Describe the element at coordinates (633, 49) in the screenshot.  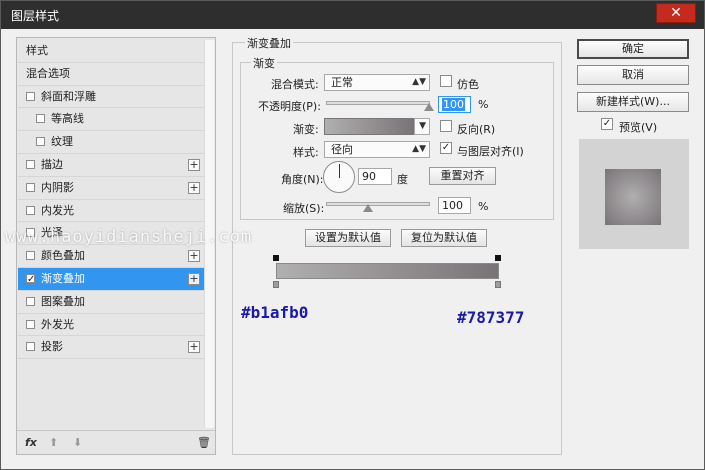
I see `ok-button: 确定` at that location.